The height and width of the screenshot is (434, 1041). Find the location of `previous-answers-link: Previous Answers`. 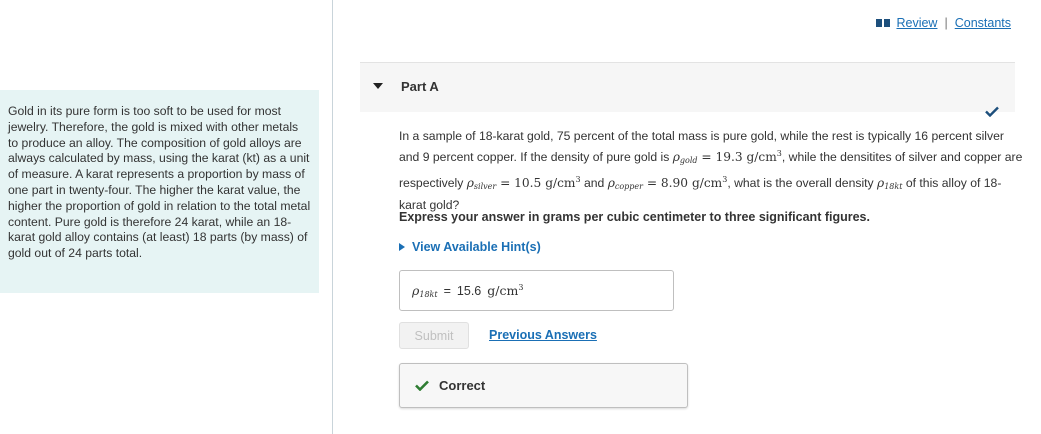

previous-answers-link: Previous Answers is located at coordinates (543, 335).